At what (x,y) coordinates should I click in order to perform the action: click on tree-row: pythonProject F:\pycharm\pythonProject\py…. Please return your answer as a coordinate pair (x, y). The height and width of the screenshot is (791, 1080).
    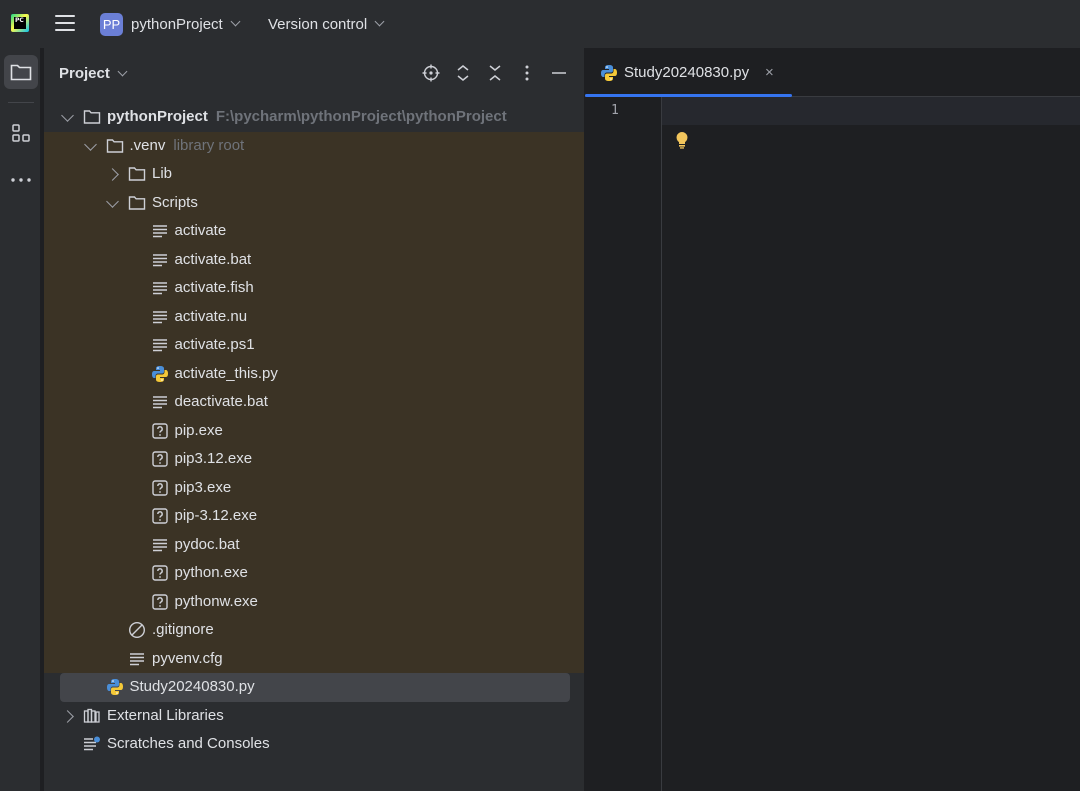
    Looking at the image, I should click on (314, 117).